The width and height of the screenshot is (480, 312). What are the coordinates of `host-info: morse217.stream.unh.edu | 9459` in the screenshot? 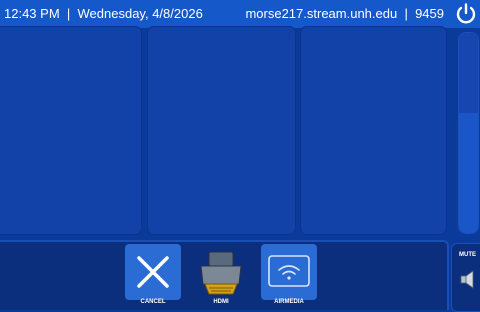 It's located at (344, 13).